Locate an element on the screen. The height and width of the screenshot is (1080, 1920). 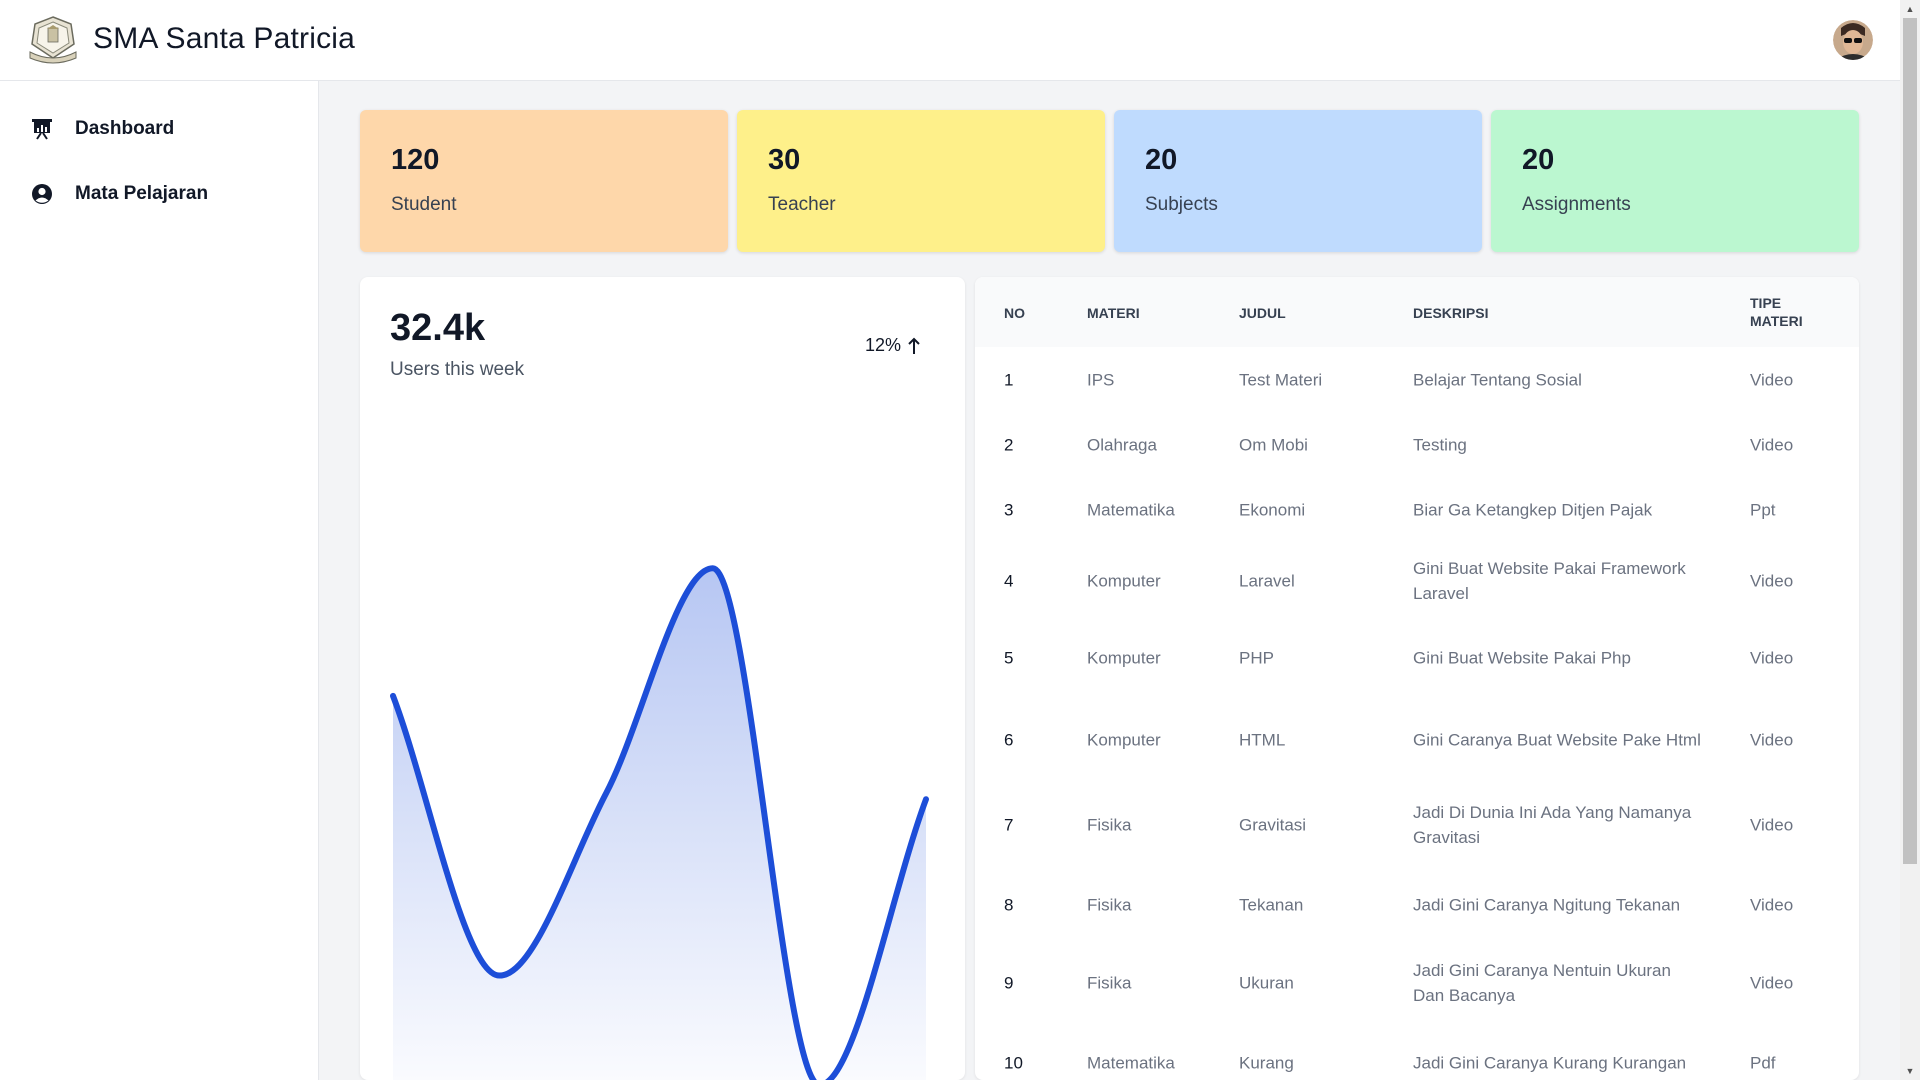
presentation-chart-icon is located at coordinates (42, 129).